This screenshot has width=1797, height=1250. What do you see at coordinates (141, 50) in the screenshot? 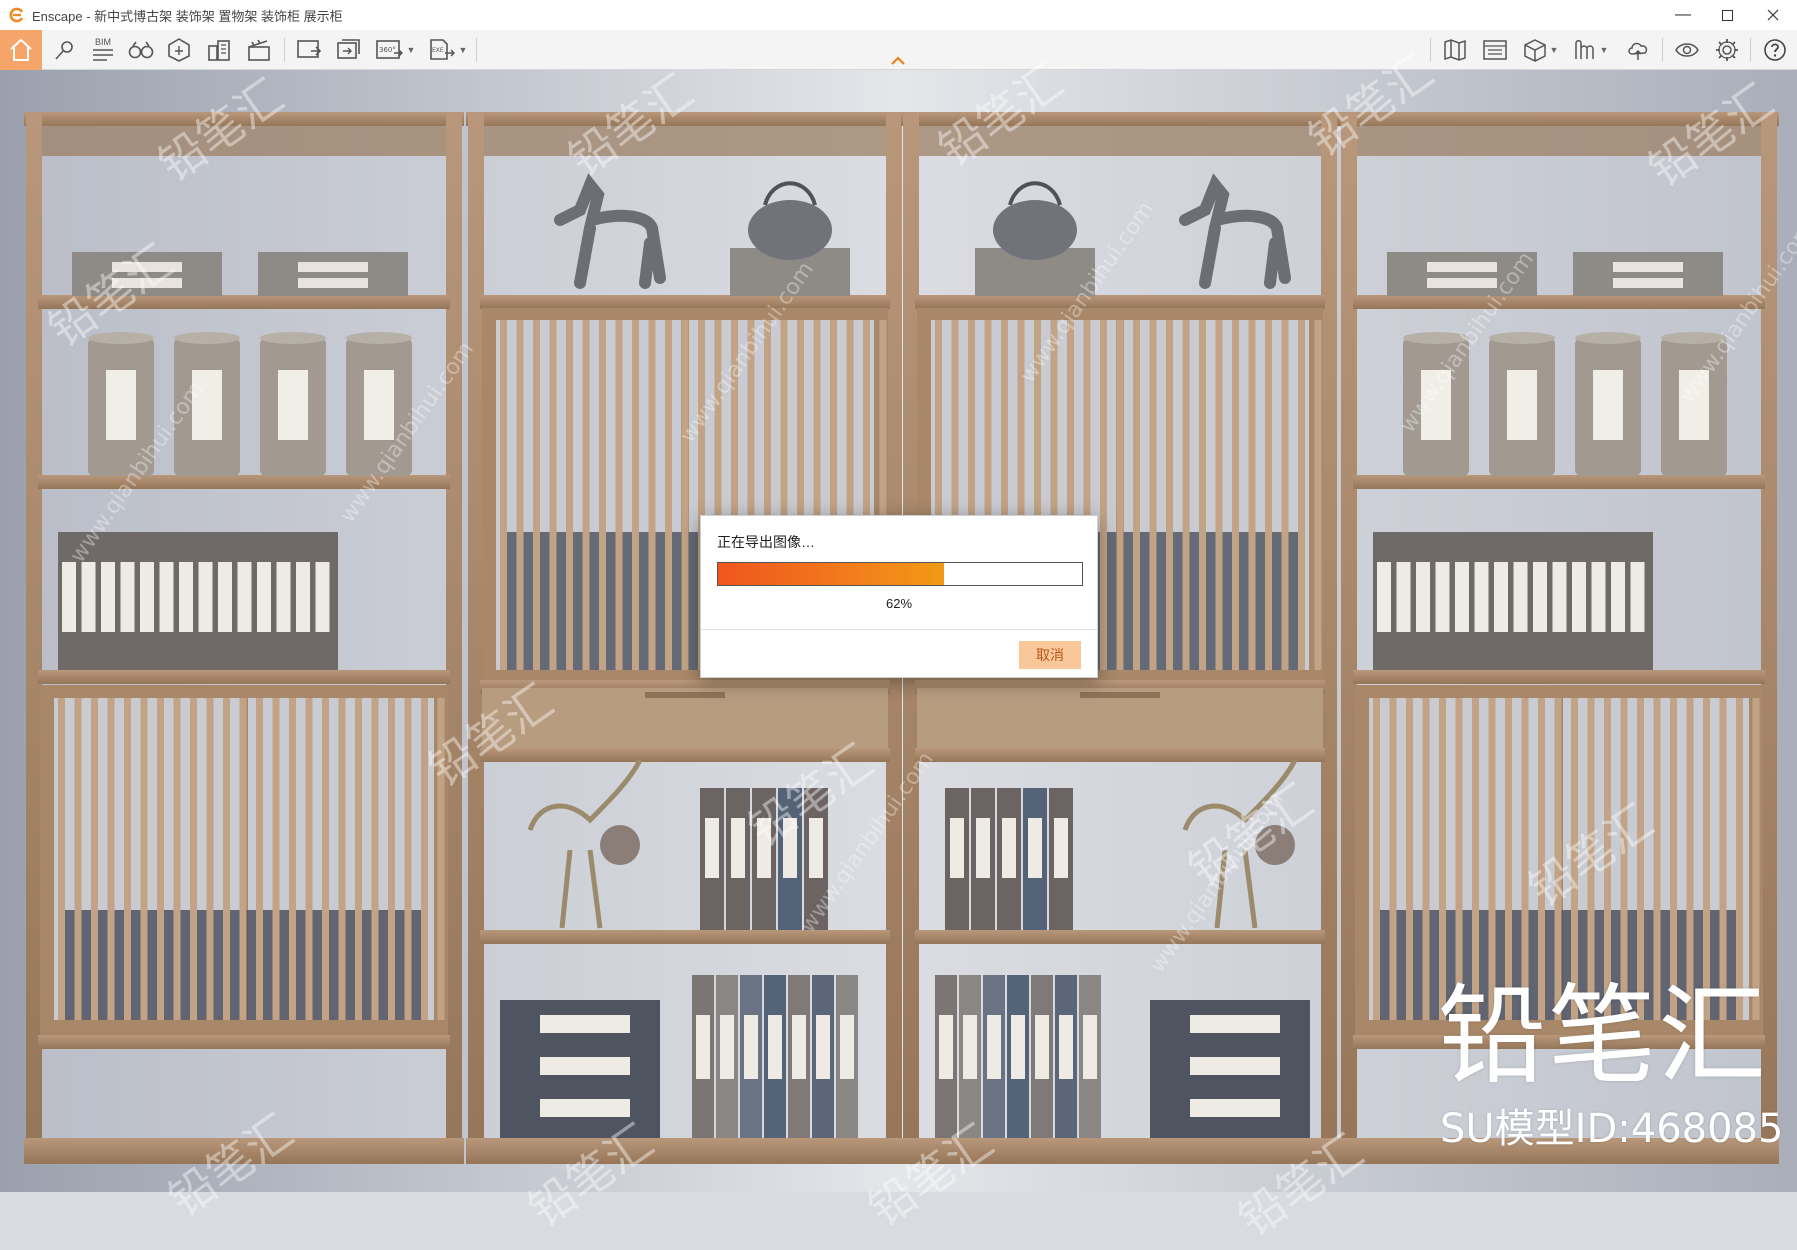
I see `binoculars-button` at bounding box center [141, 50].